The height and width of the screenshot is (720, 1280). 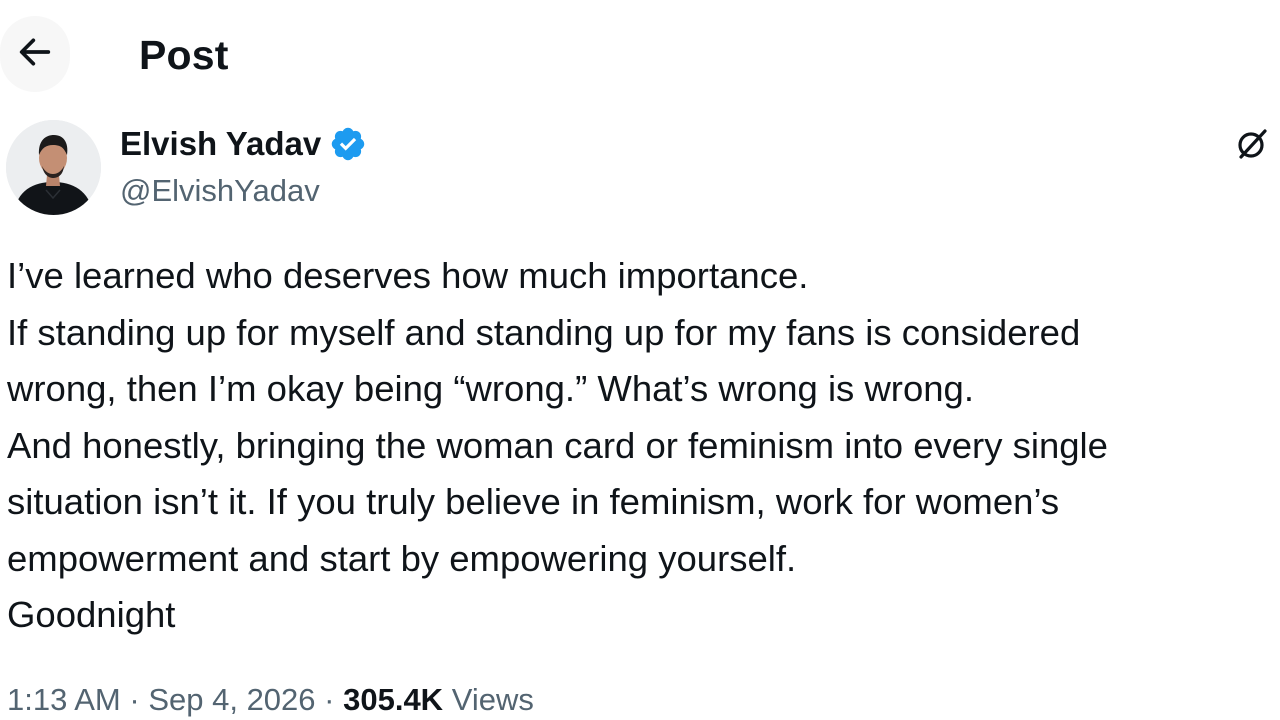 What do you see at coordinates (393, 699) in the screenshot?
I see `views-count: 305.4K` at bounding box center [393, 699].